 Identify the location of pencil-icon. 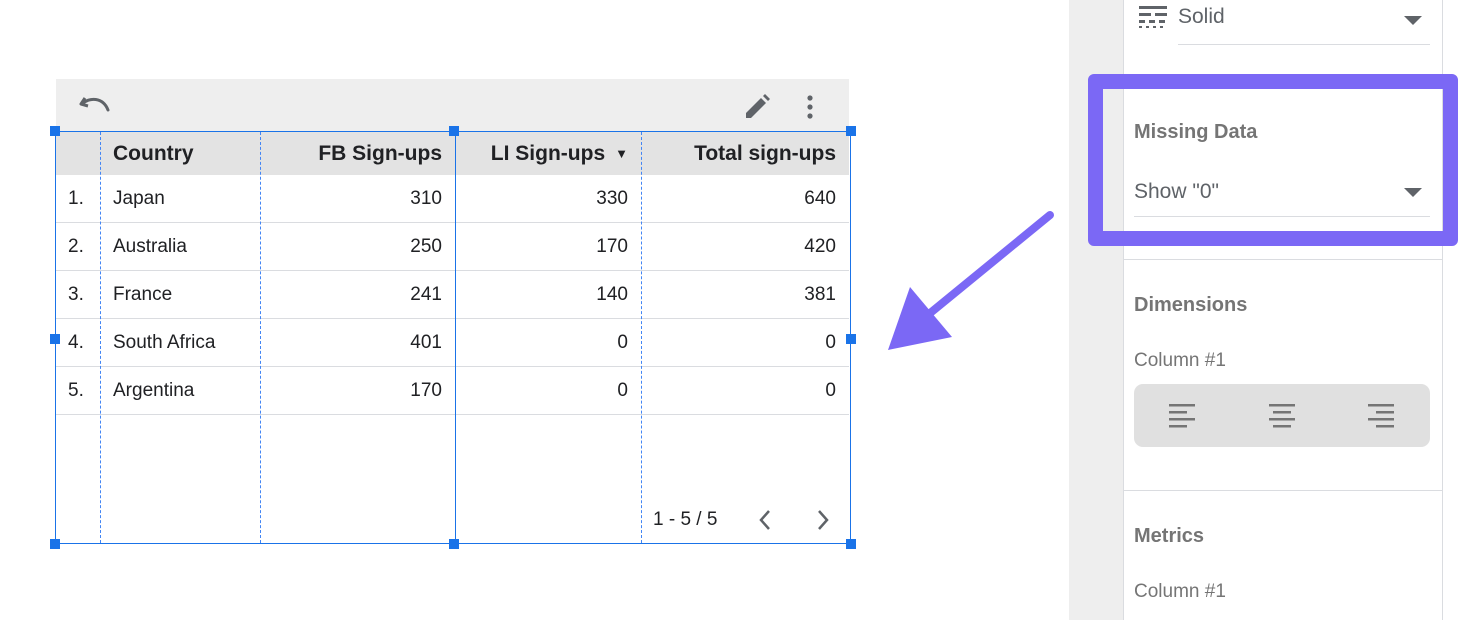
(757, 107).